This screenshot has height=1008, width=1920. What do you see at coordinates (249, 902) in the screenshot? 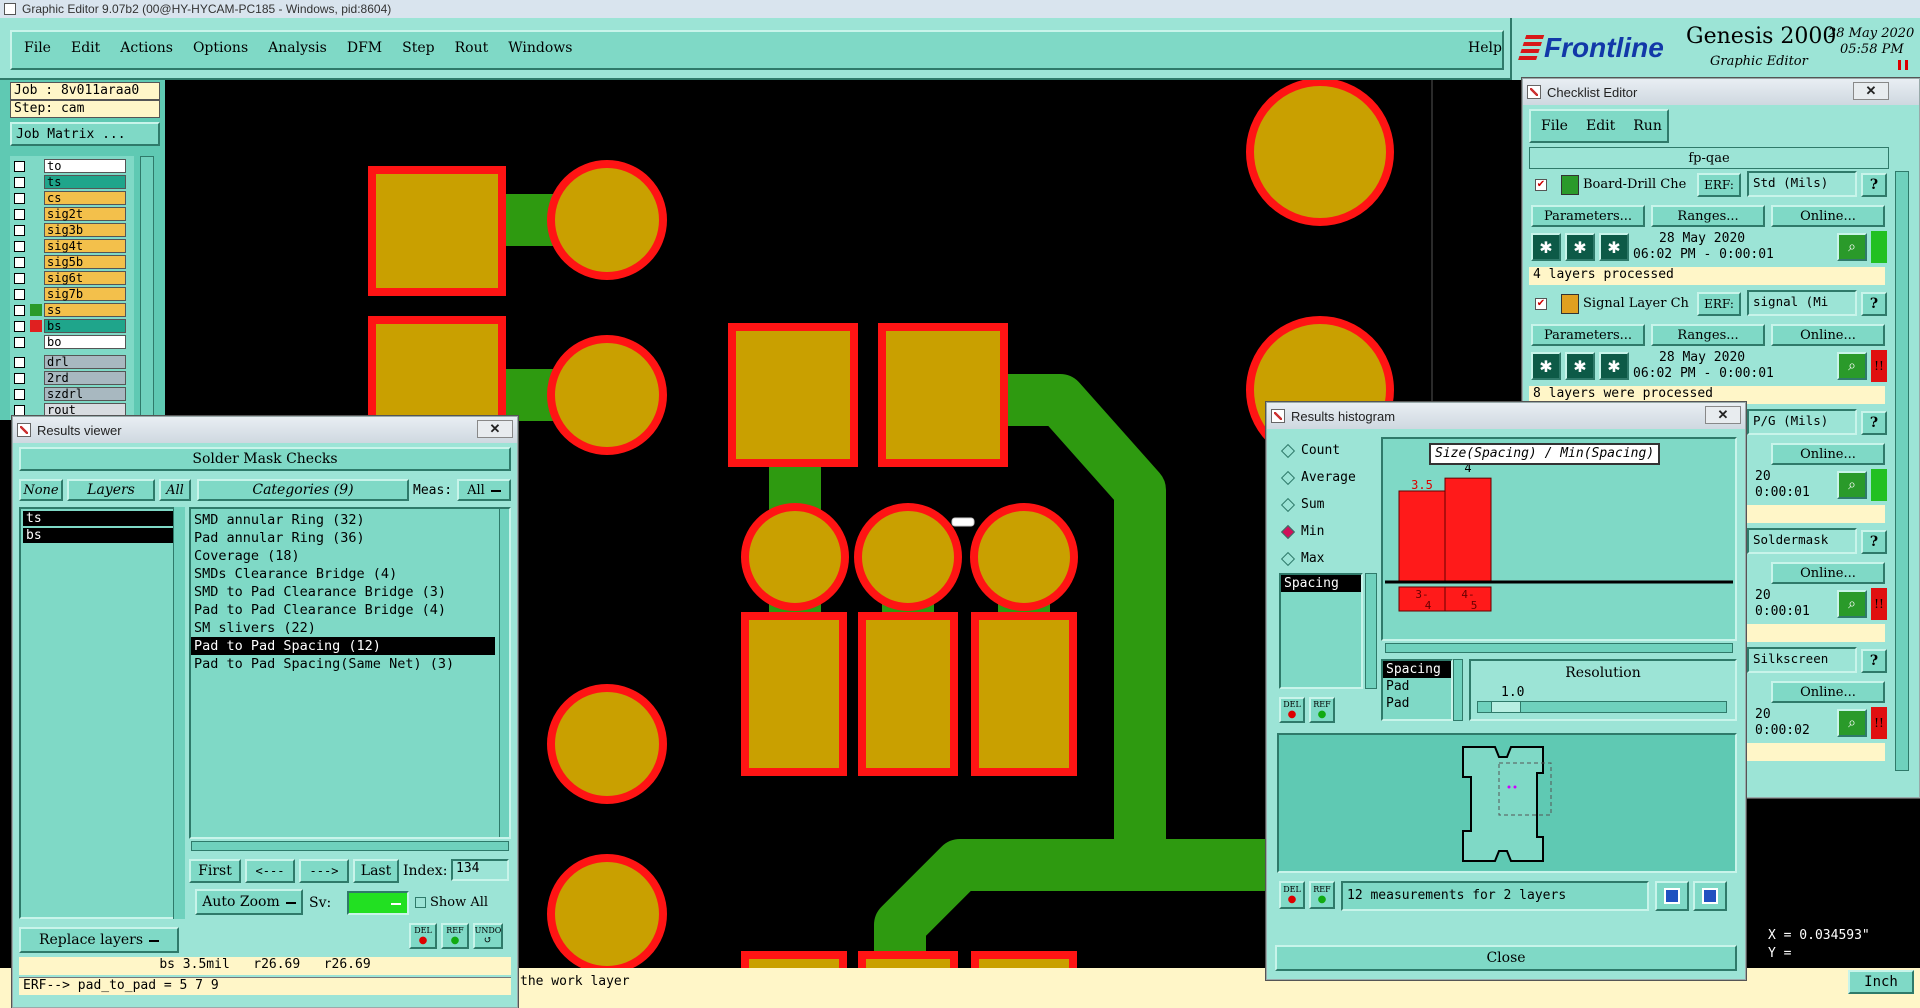
I see `auto-zoom-dropdown: Auto Zoom` at bounding box center [249, 902].